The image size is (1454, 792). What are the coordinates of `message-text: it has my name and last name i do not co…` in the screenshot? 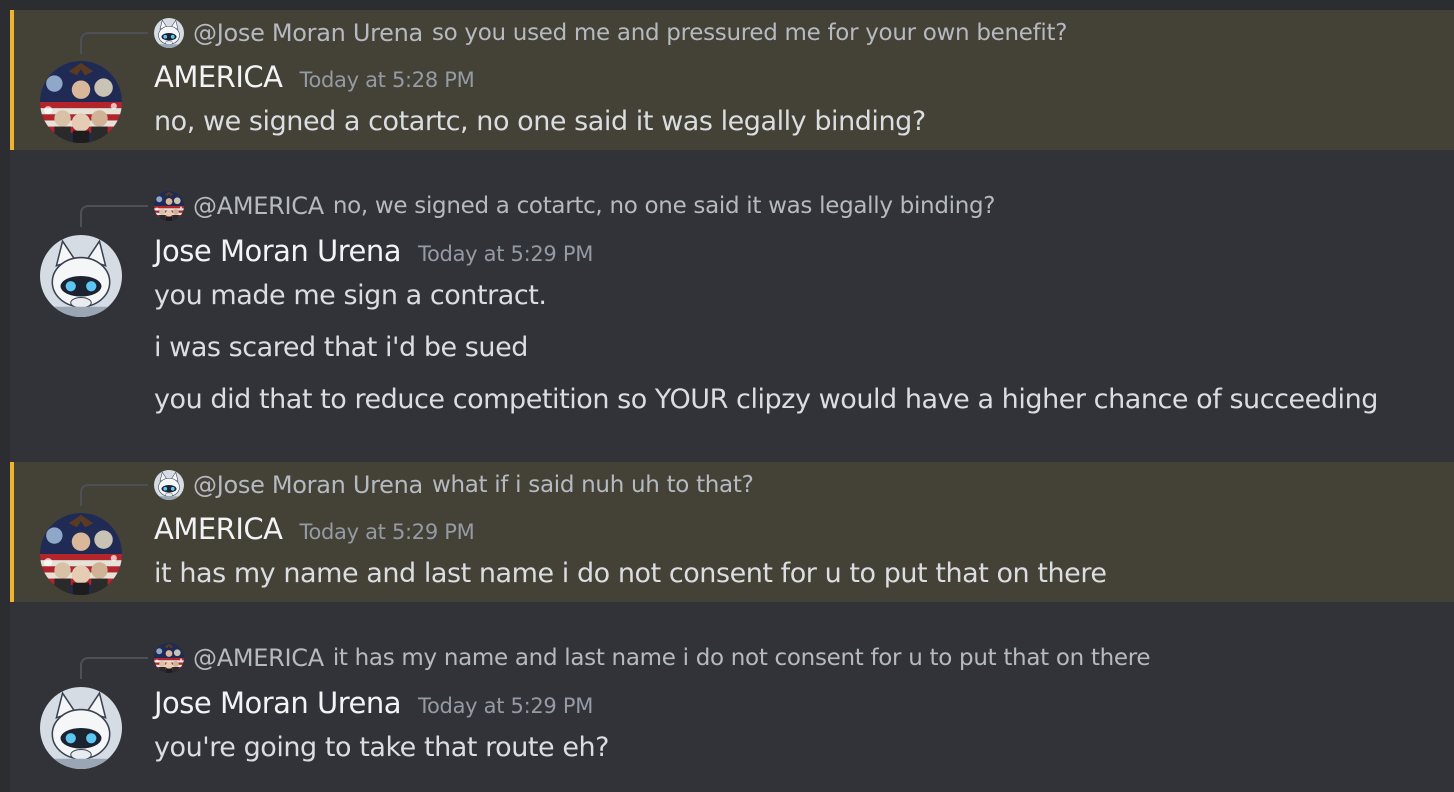 It's located at (630, 573).